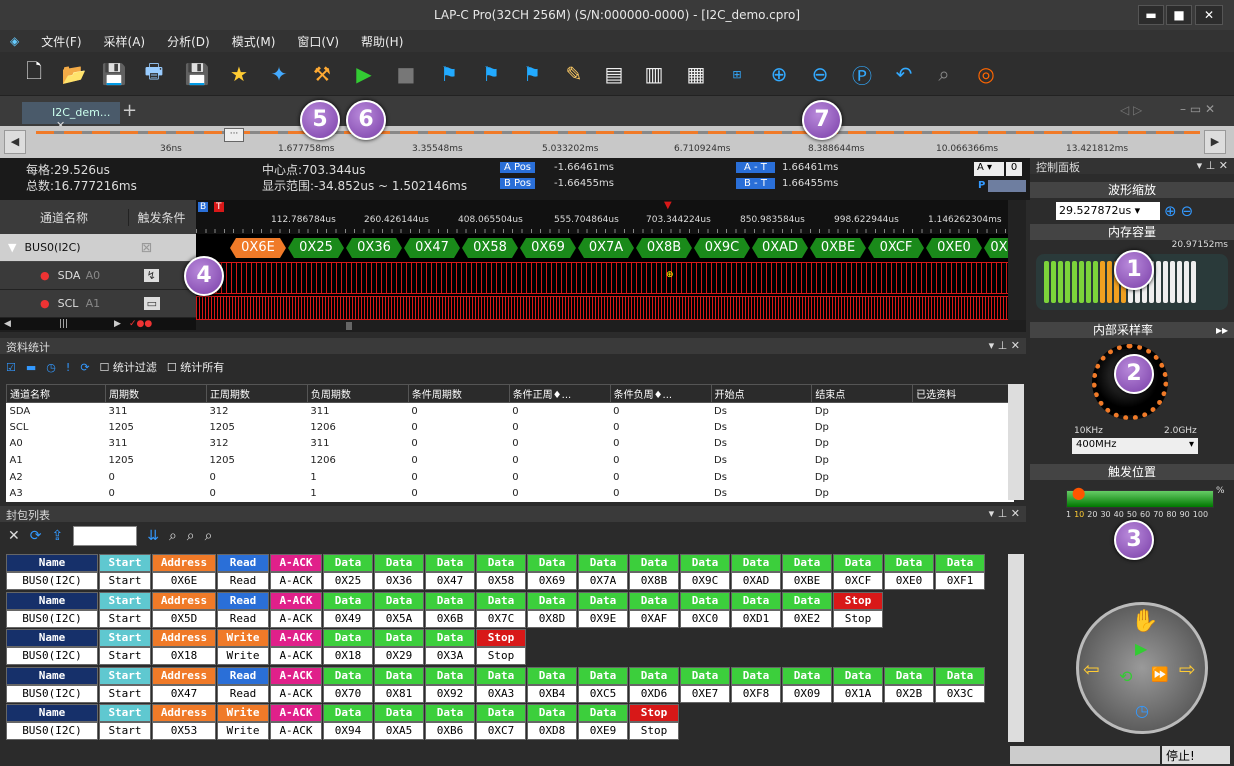 This screenshot has height=766, width=1234. I want to click on decoded-packet: 0X9C, so click(722, 248).